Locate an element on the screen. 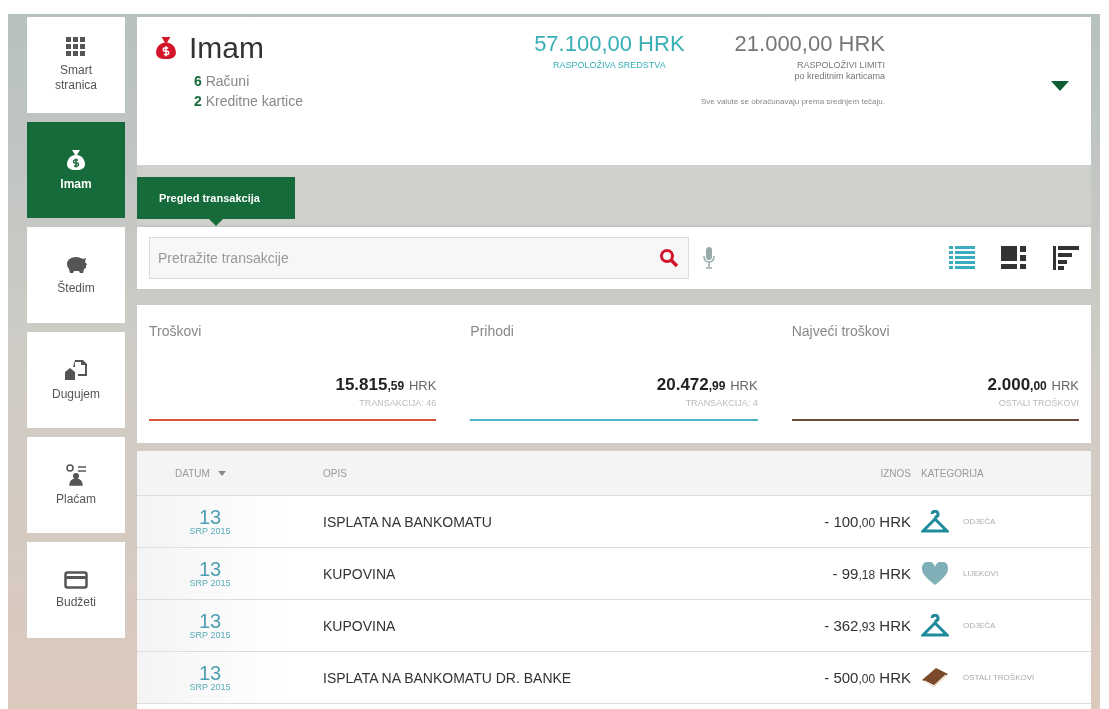  summary-amount: 20.472,99 HRK is located at coordinates (707, 385).